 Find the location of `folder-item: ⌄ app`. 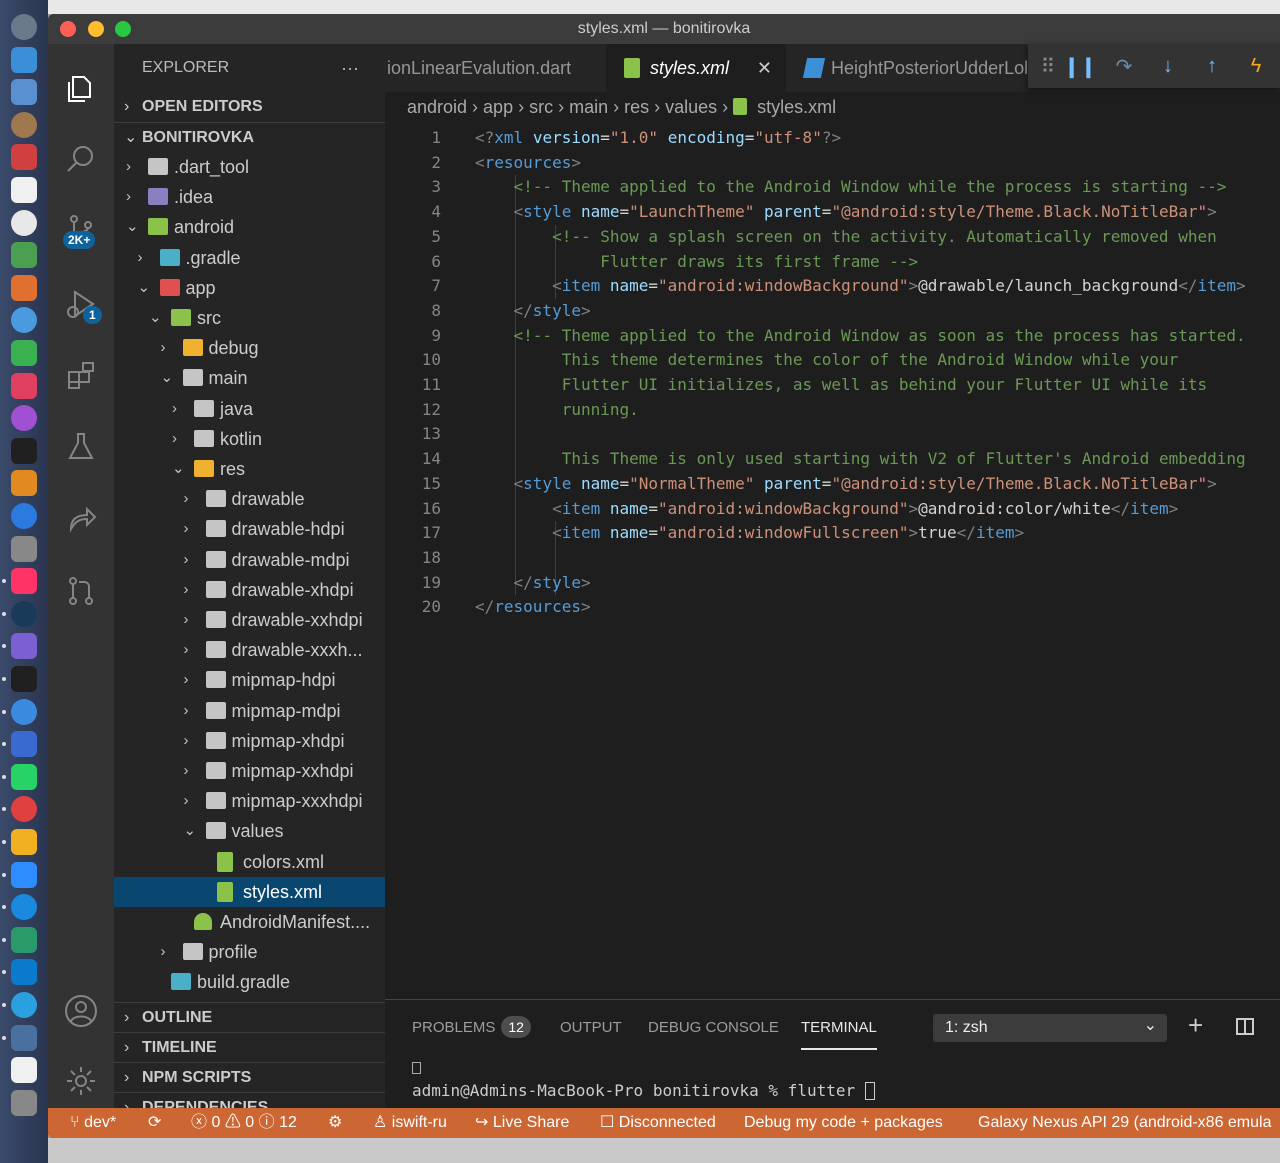

folder-item: ⌄ app is located at coordinates (249, 288).